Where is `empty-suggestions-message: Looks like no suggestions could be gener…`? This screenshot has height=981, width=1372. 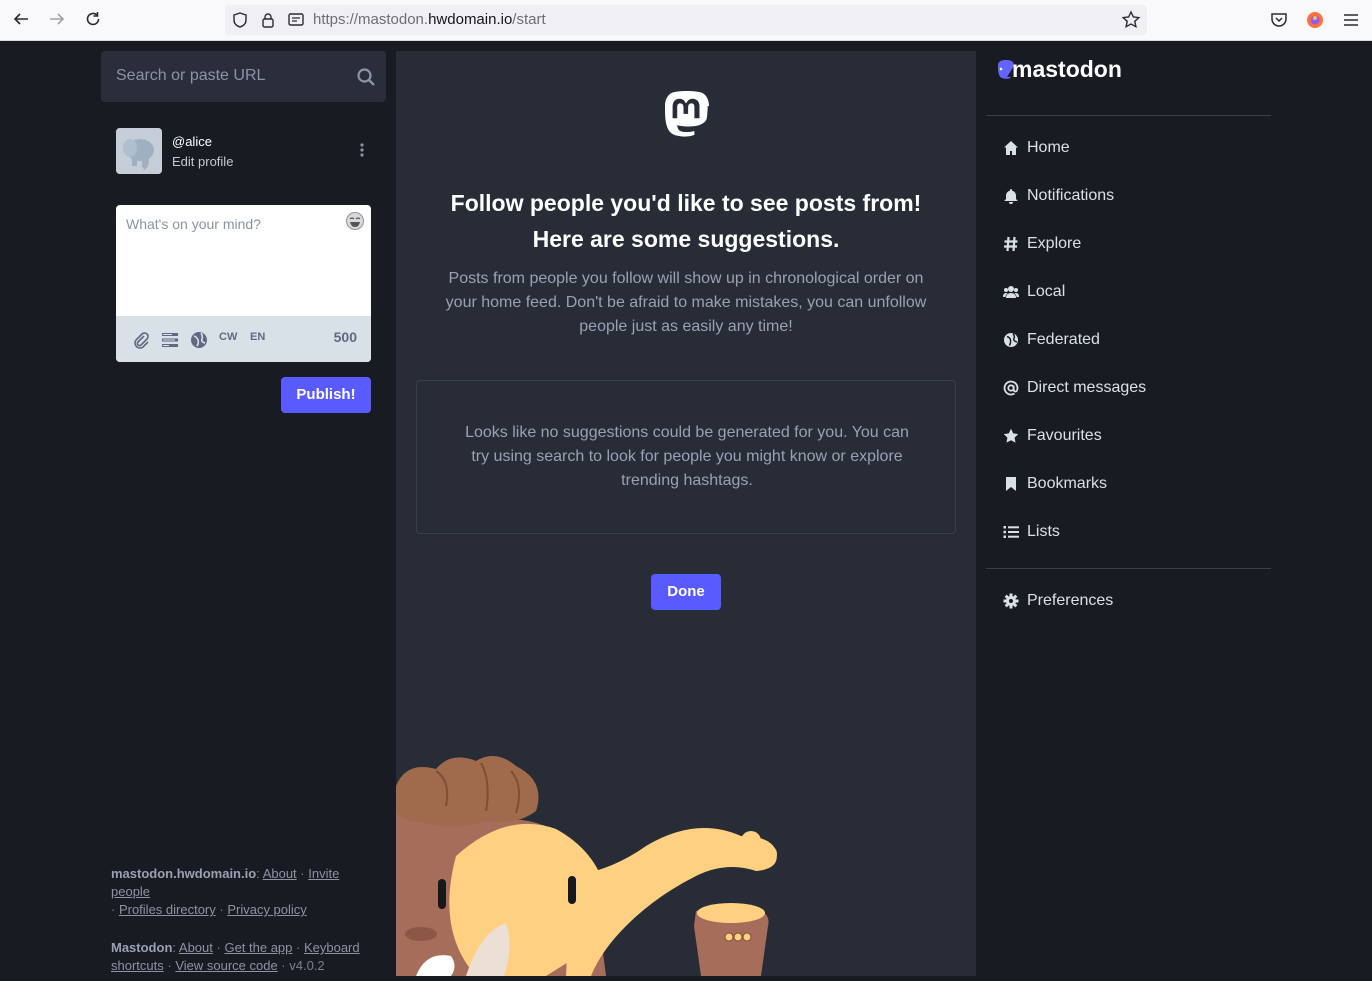 empty-suggestions-message: Looks like no suggestions could be gener… is located at coordinates (687, 456).